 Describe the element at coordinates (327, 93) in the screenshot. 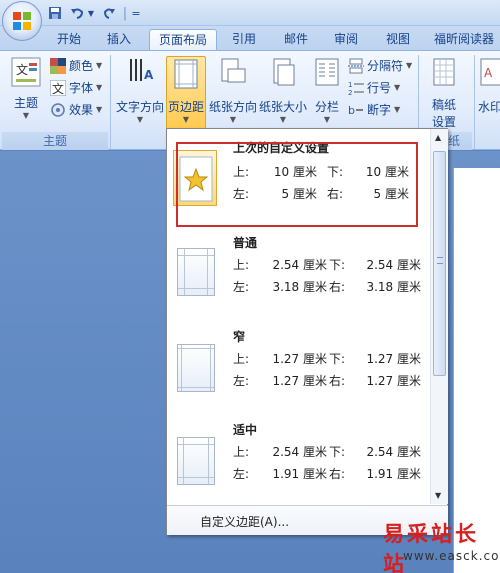

I see `columns-button: 分栏 ▼` at that location.